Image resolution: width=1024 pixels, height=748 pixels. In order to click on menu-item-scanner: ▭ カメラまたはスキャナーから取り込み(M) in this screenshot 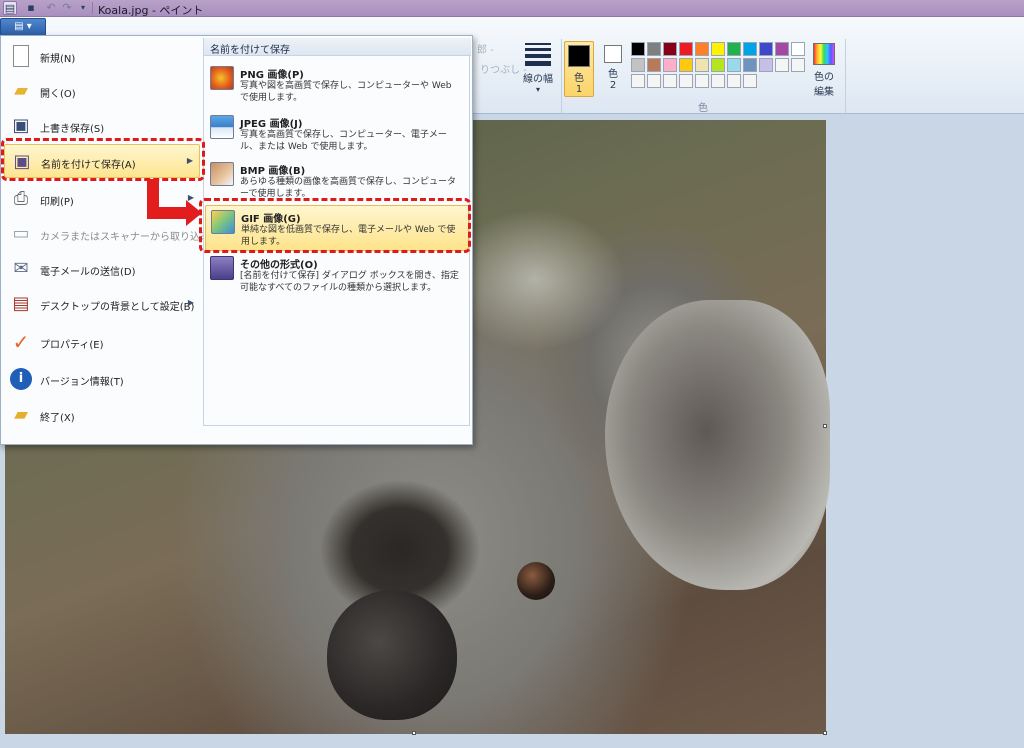, I will do `click(115, 234)`.